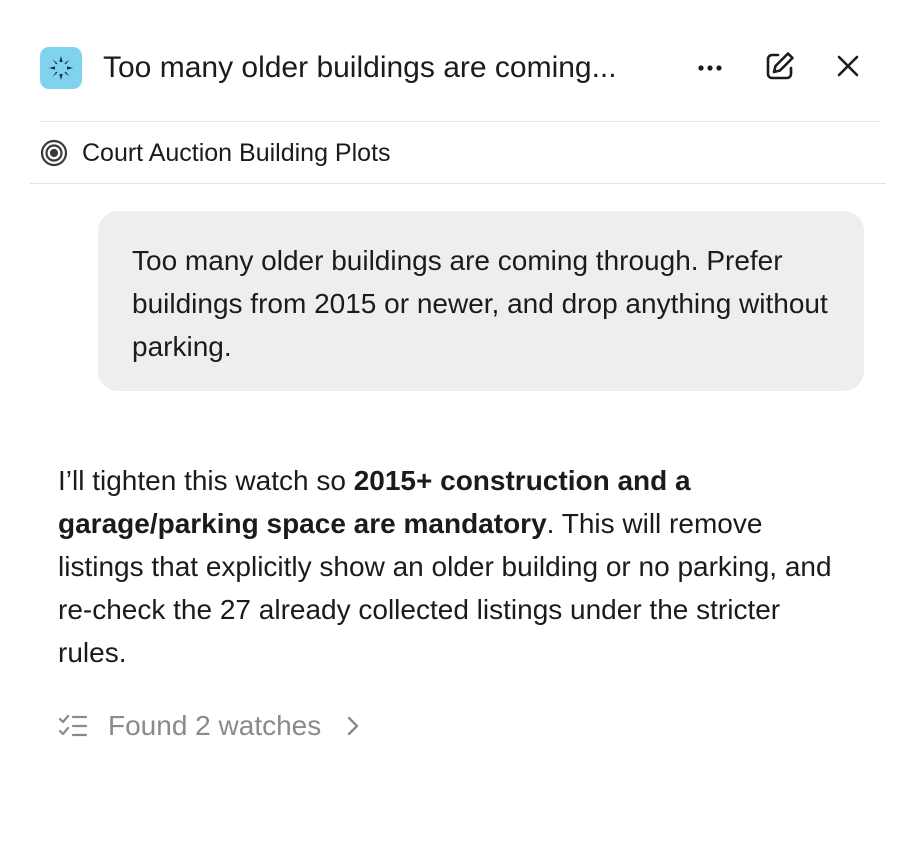 The image size is (916, 854). What do you see at coordinates (460, 121) in the screenshot?
I see `header-divider` at bounding box center [460, 121].